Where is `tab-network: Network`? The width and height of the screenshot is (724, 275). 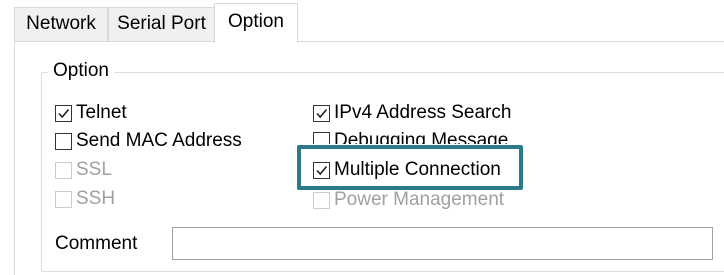 tab-network: Network is located at coordinates (61, 24).